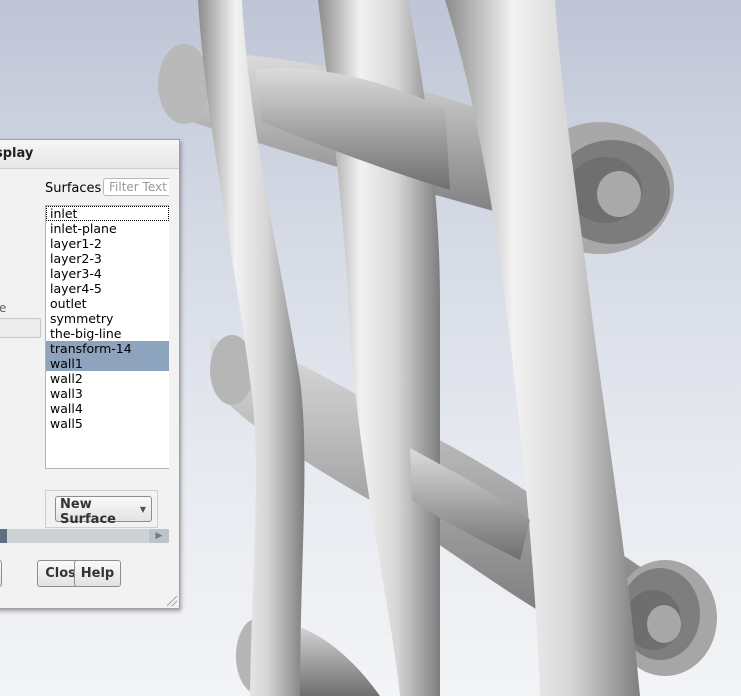  I want to click on surfaces-label: Surfaces, so click(73, 188).